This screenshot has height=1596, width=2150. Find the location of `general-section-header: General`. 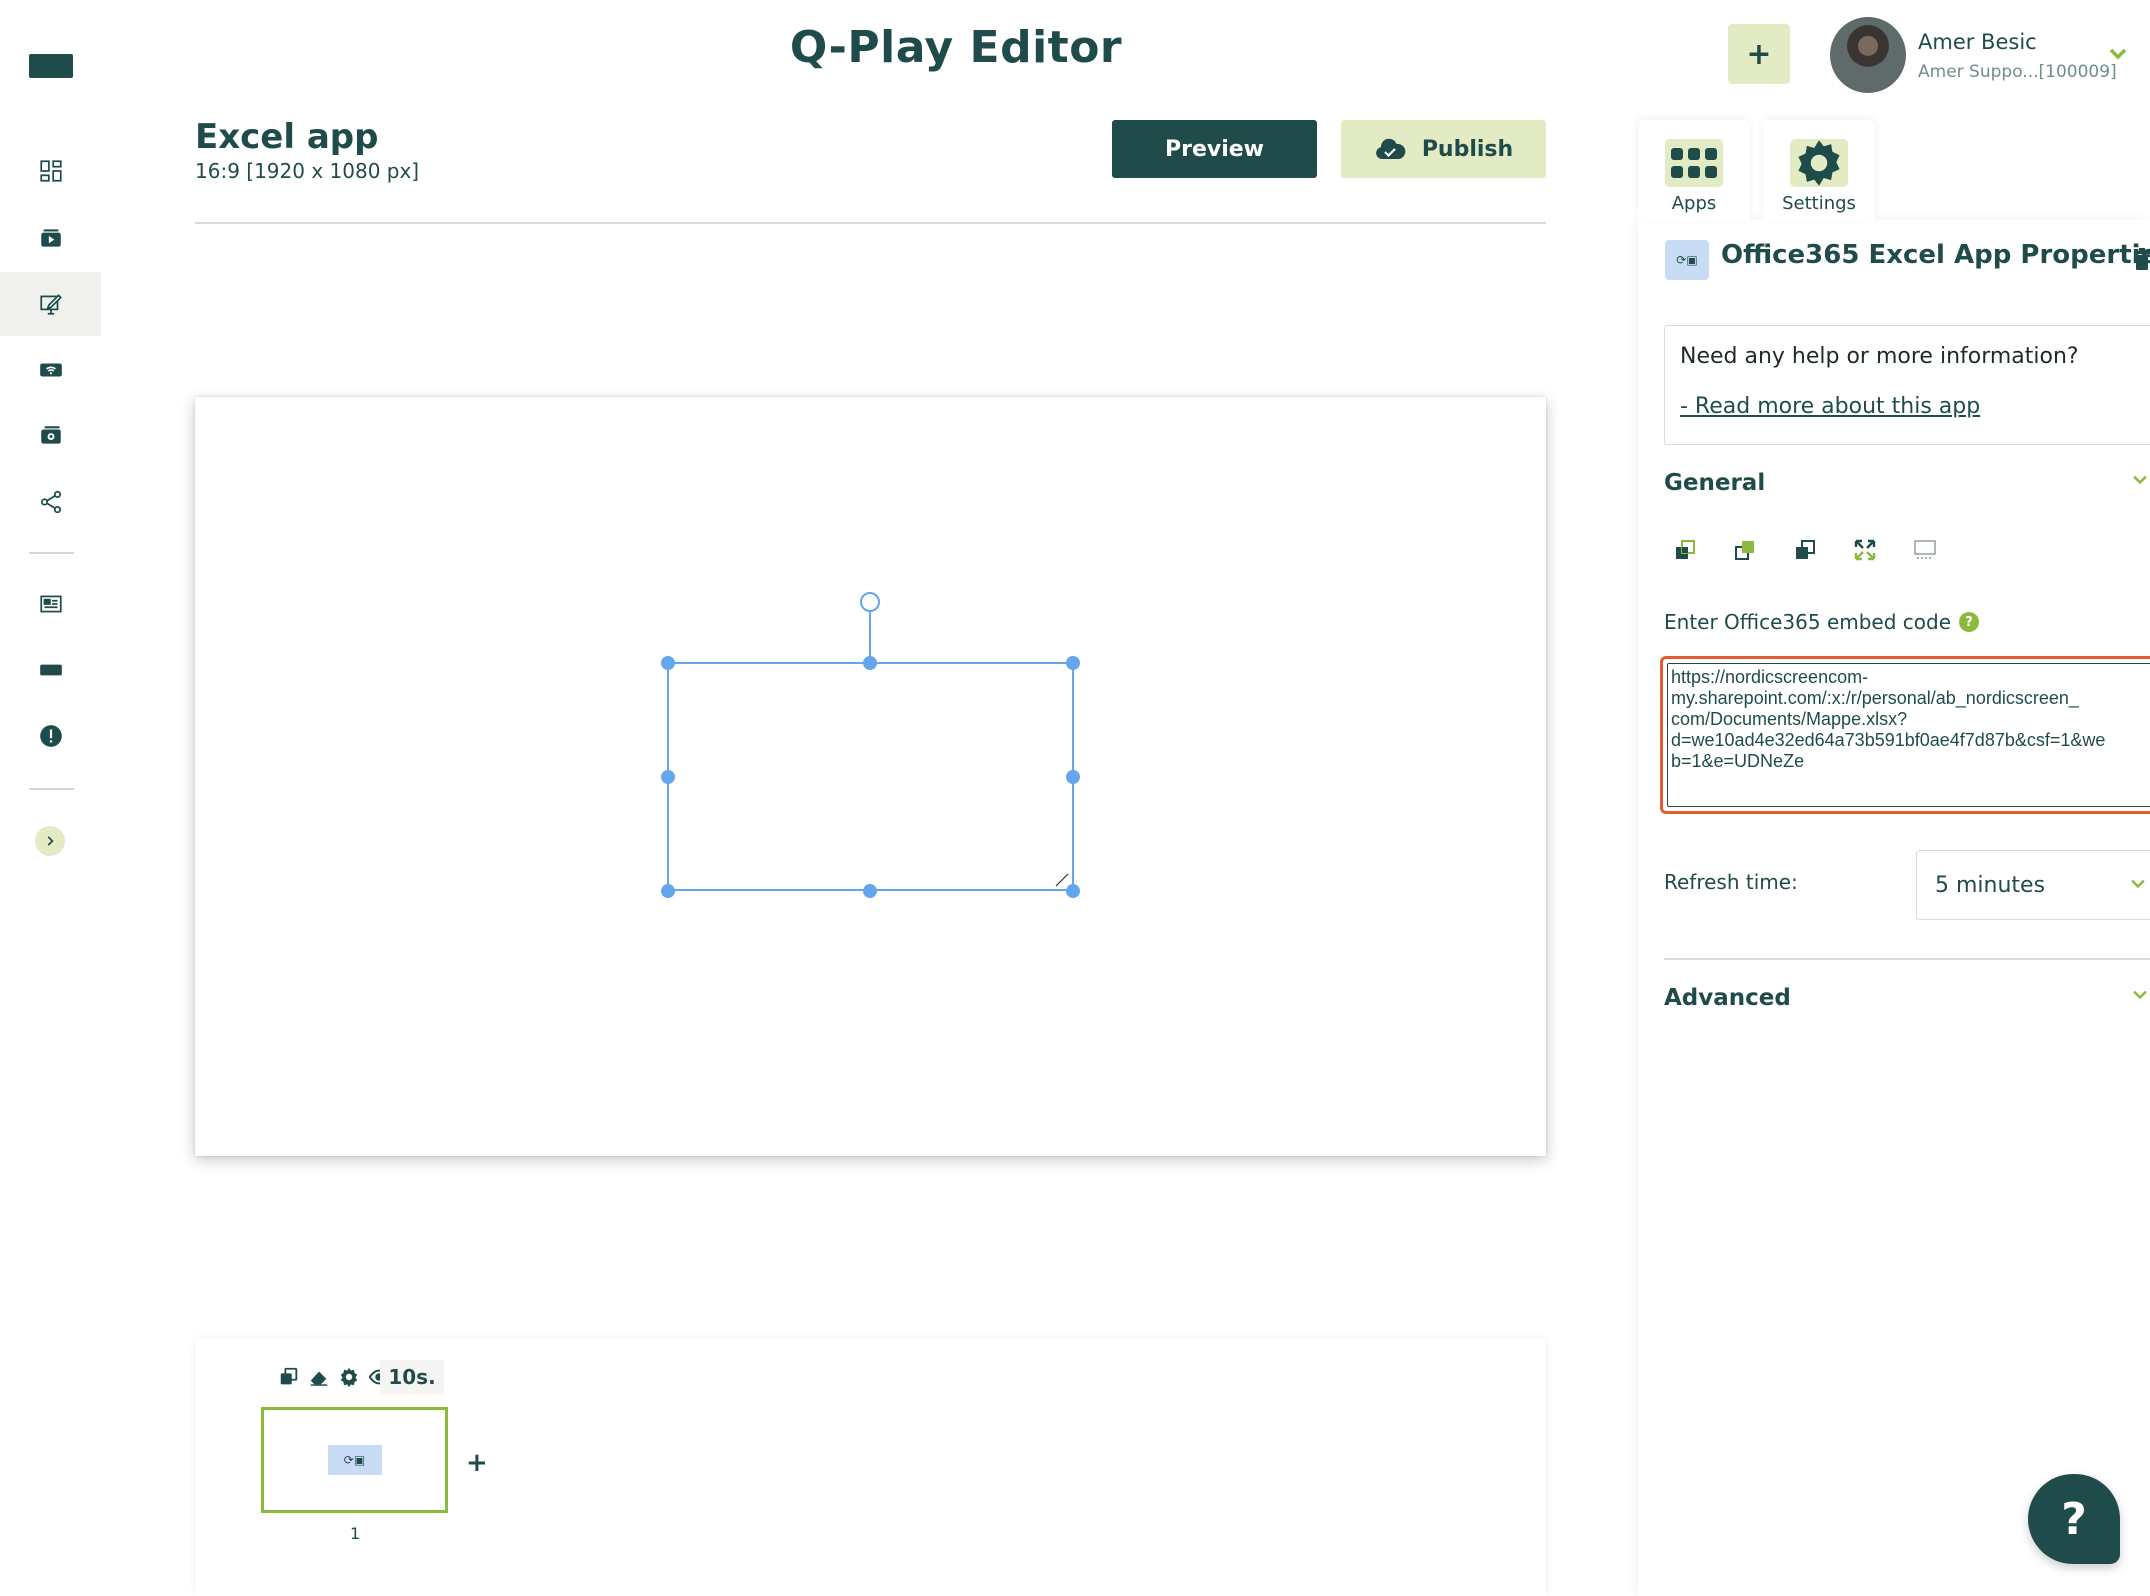

general-section-header: General is located at coordinates (1714, 483).